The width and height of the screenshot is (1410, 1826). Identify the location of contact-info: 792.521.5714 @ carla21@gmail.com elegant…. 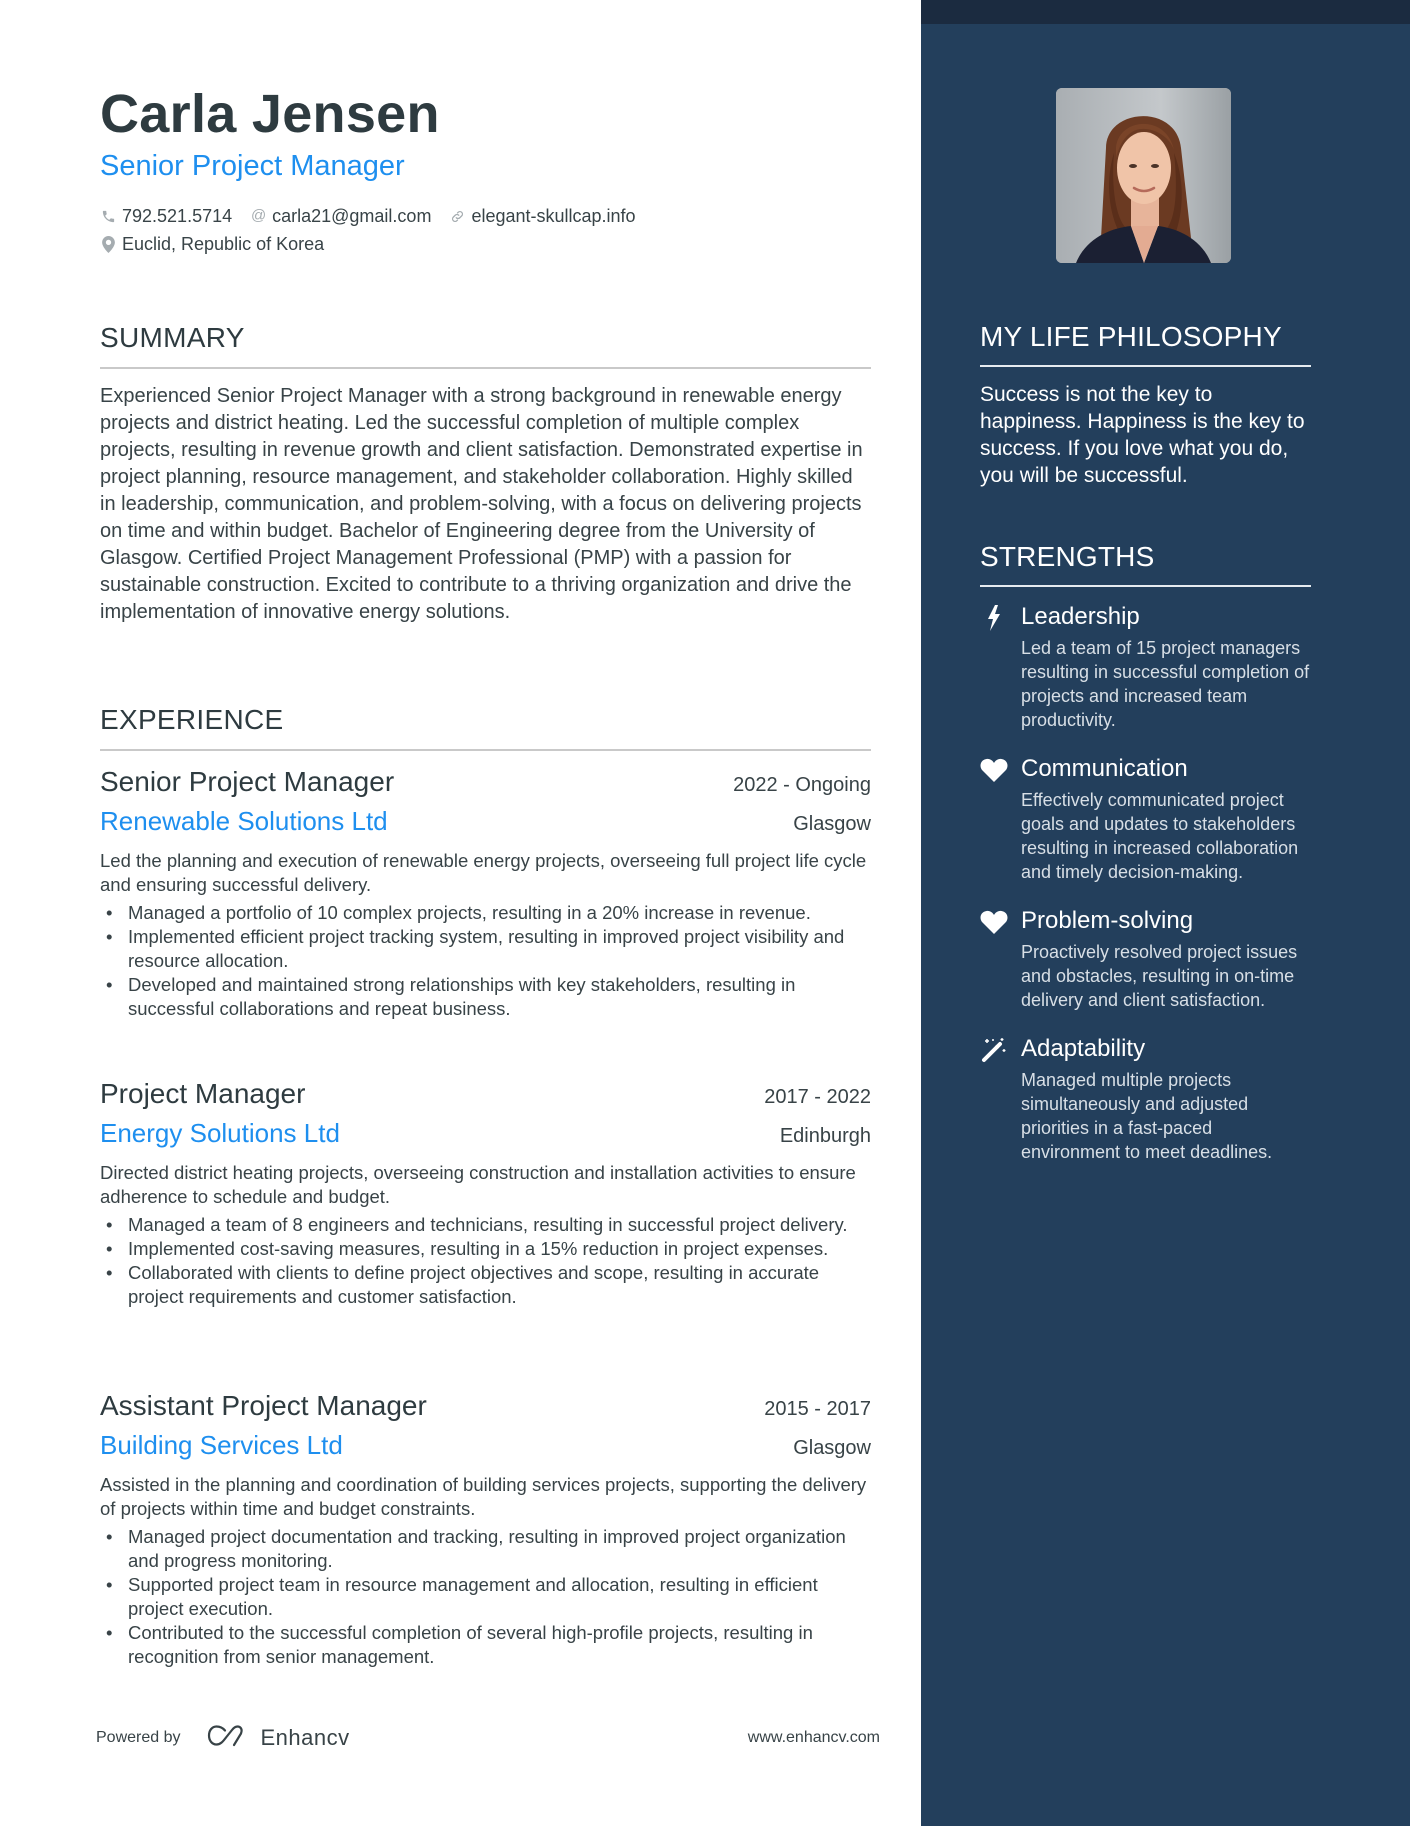
(377, 230).